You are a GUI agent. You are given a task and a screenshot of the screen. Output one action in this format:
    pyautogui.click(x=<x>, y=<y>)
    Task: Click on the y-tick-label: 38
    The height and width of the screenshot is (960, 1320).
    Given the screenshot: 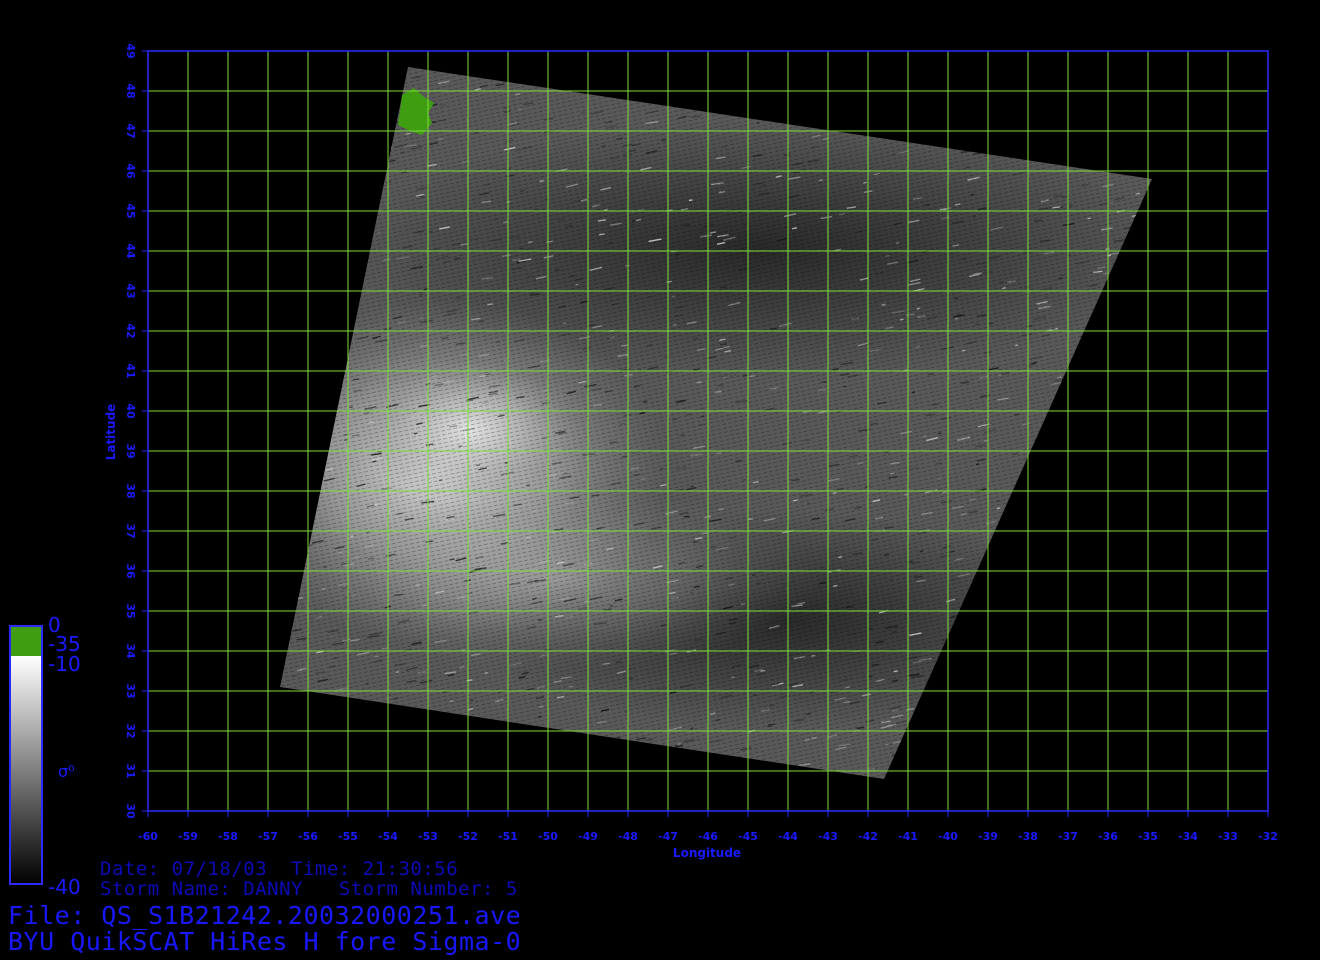 What is the action you would take?
    pyautogui.click(x=130, y=490)
    